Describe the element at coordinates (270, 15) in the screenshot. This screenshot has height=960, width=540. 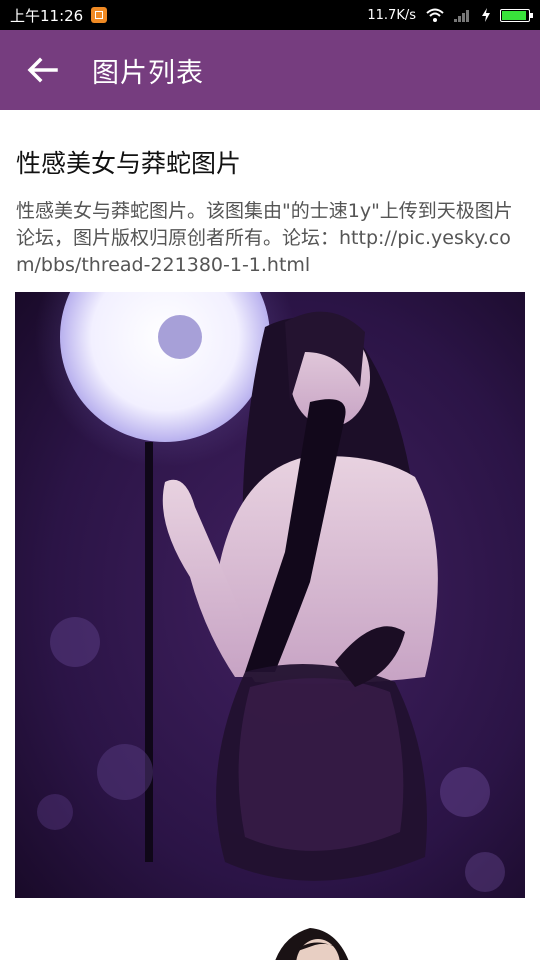
I see `status-bar: 上午11:26 11.7K/s` at that location.